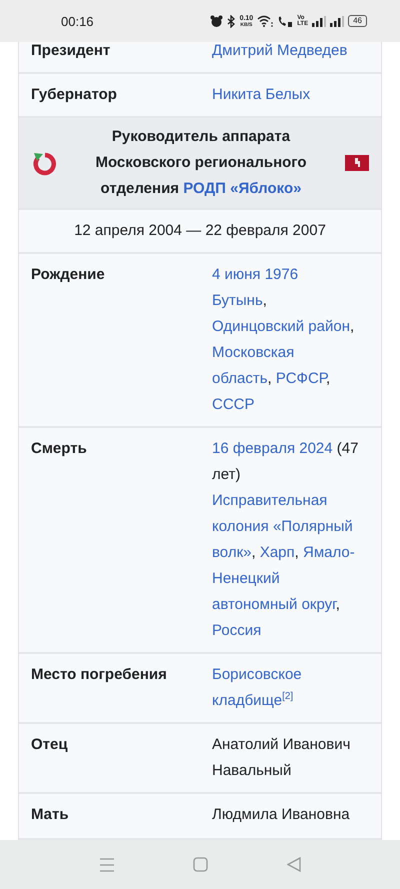 The width and height of the screenshot is (400, 889). Describe the element at coordinates (261, 94) in the screenshot. I see `link: Никита Белых` at that location.